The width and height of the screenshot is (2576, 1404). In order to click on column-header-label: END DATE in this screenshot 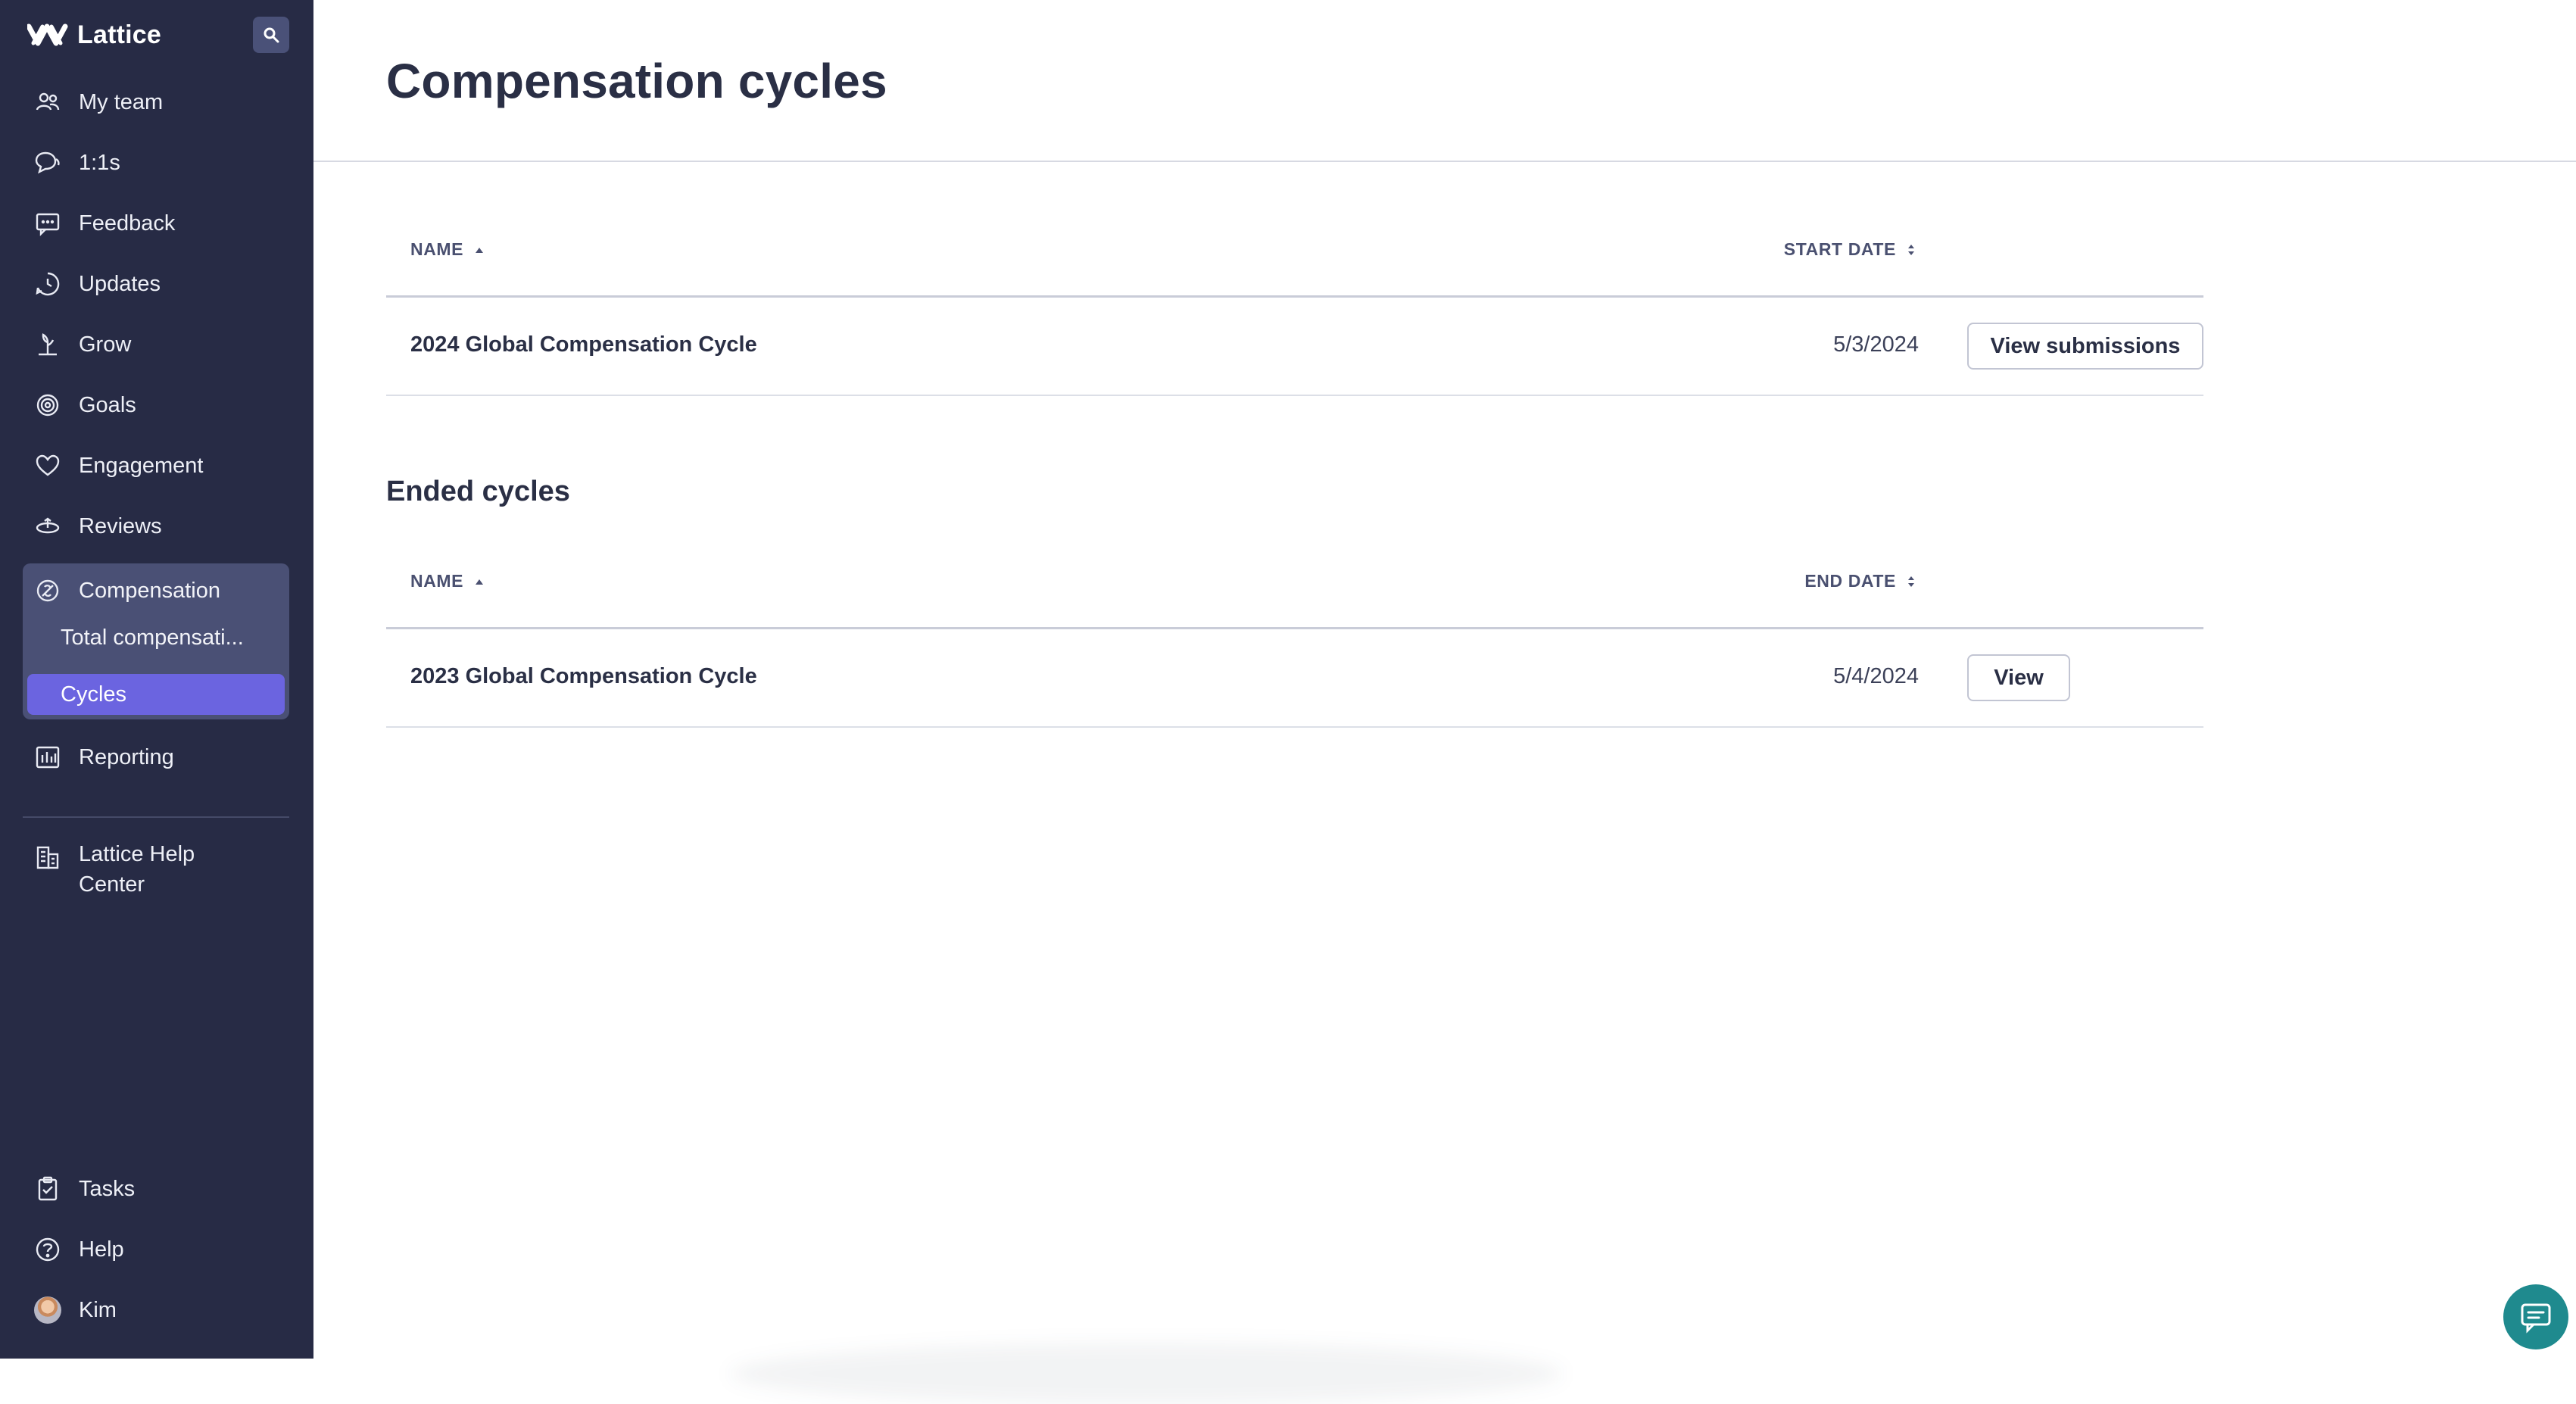, I will do `click(1850, 581)`.